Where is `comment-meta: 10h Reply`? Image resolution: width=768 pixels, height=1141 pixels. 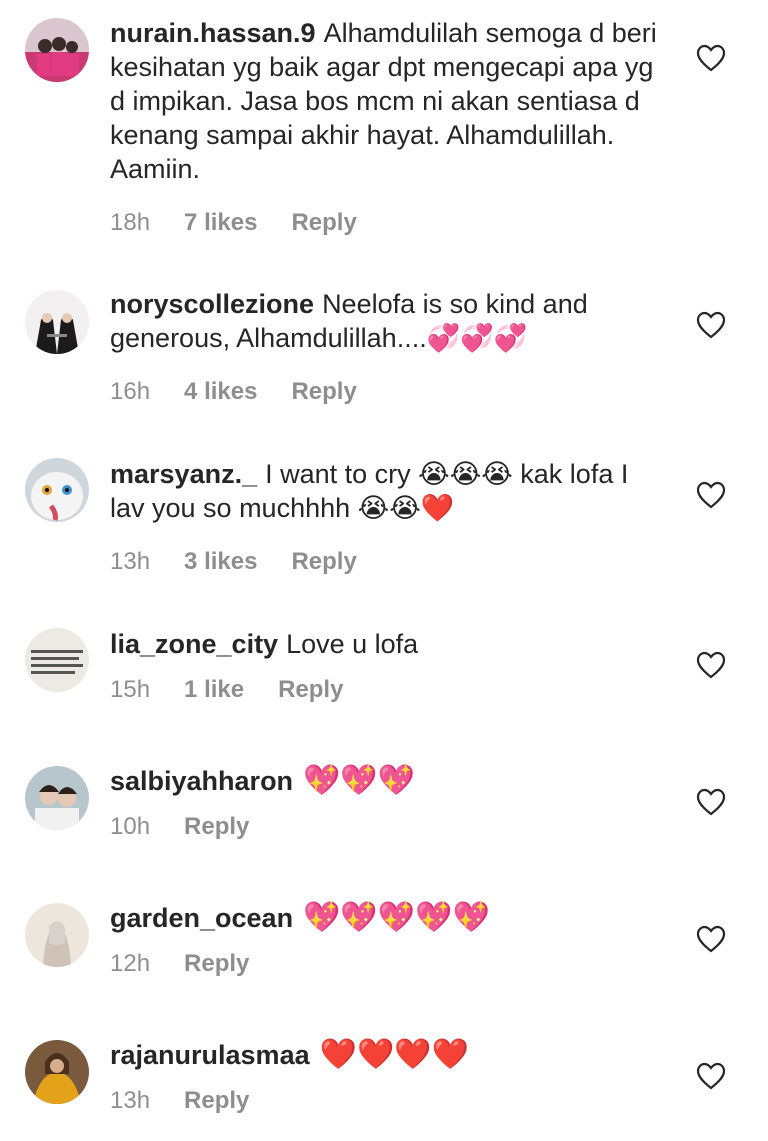
comment-meta: 10h Reply is located at coordinates (390, 827).